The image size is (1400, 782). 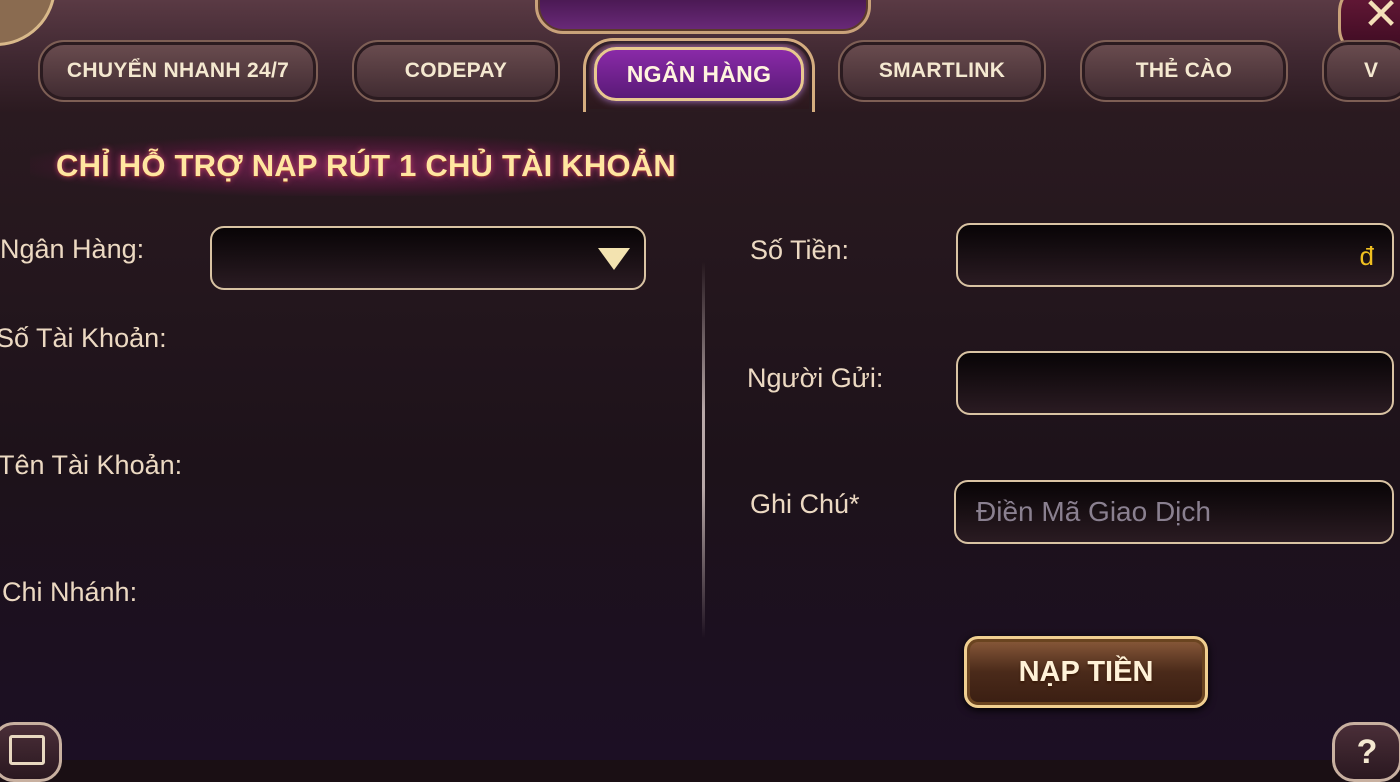 What do you see at coordinates (614, 259) in the screenshot?
I see `dropdown-arrow-icon` at bounding box center [614, 259].